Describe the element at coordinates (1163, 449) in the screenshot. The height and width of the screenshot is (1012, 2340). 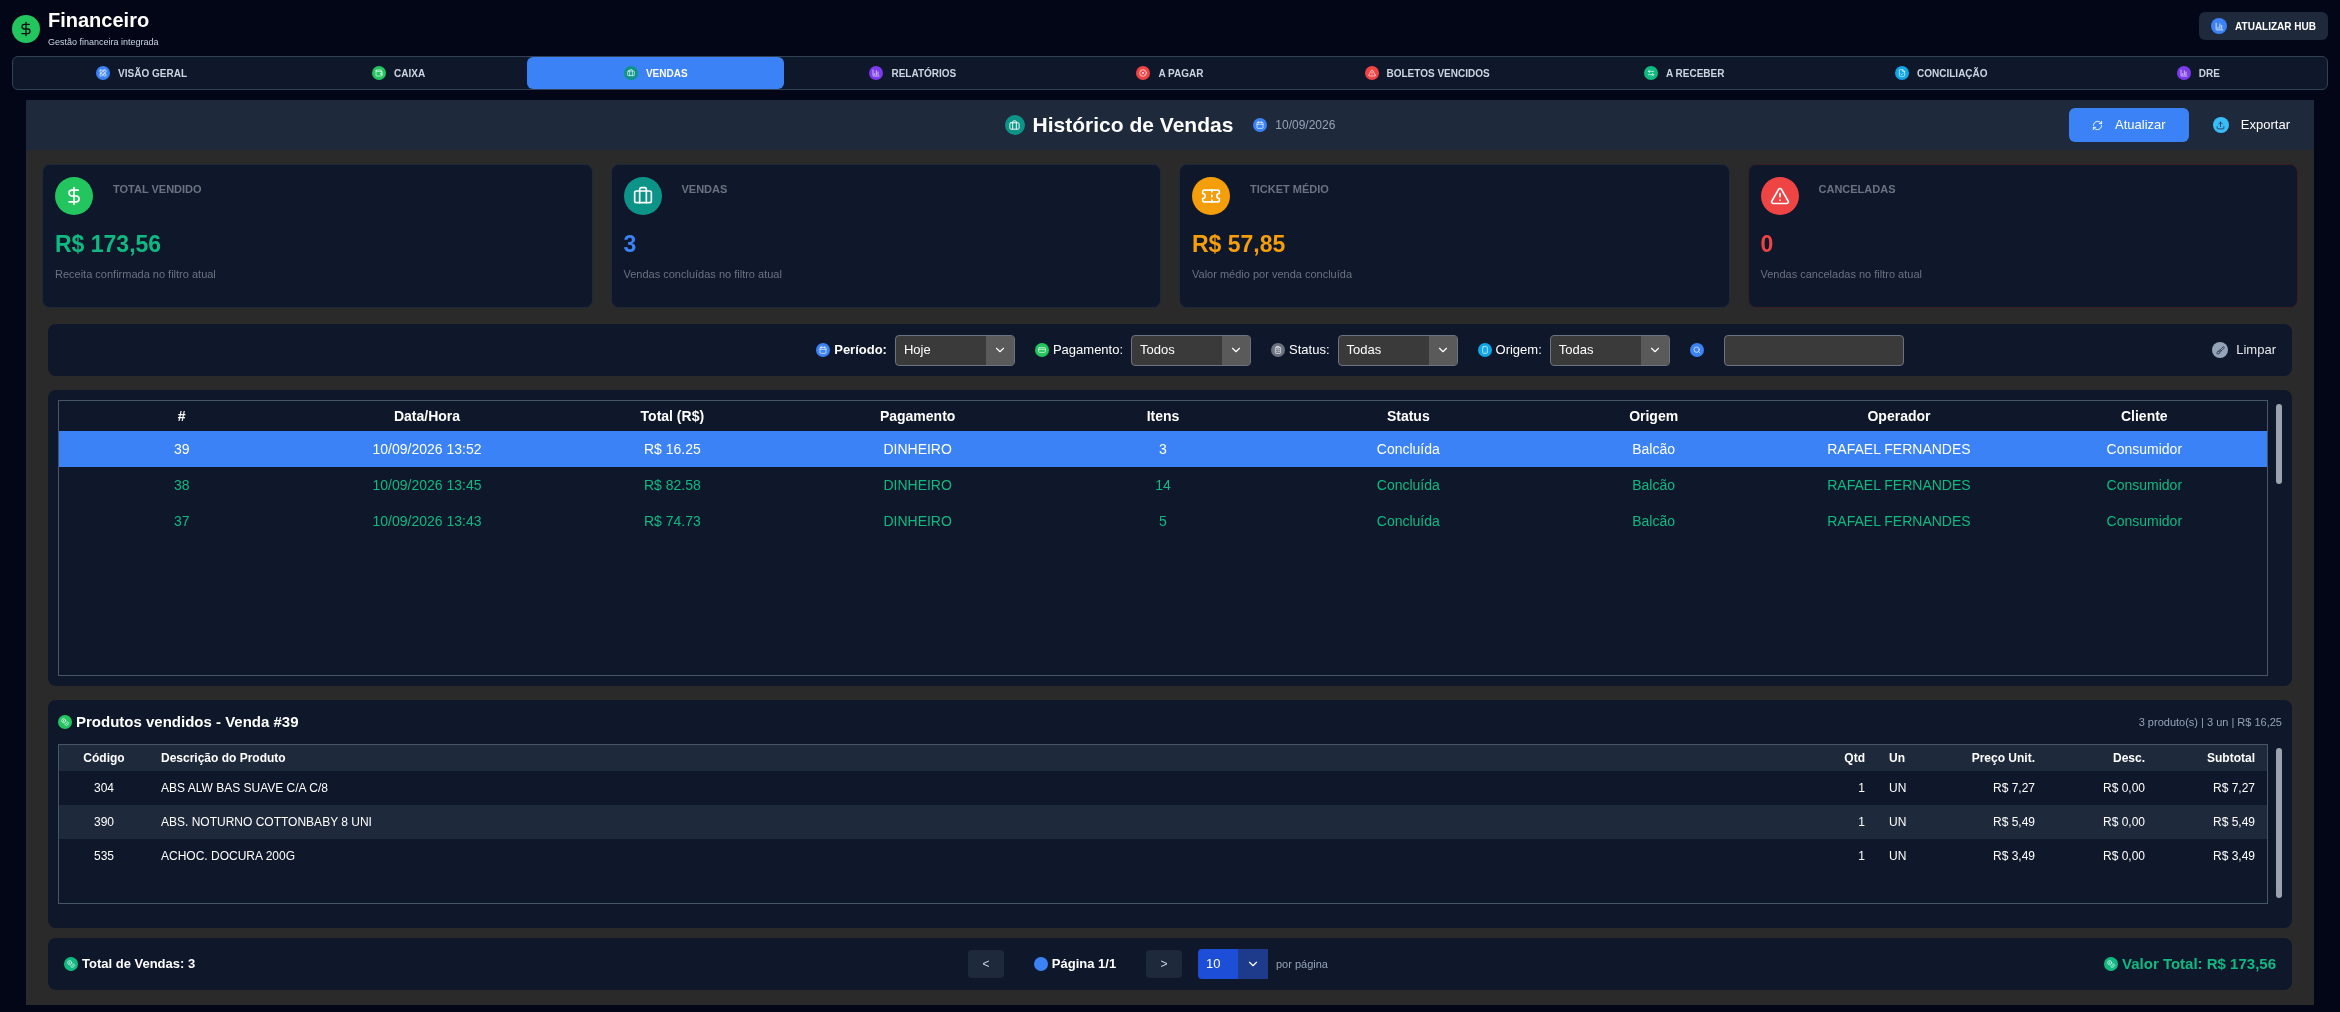
I see `table-cell: 3` at that location.